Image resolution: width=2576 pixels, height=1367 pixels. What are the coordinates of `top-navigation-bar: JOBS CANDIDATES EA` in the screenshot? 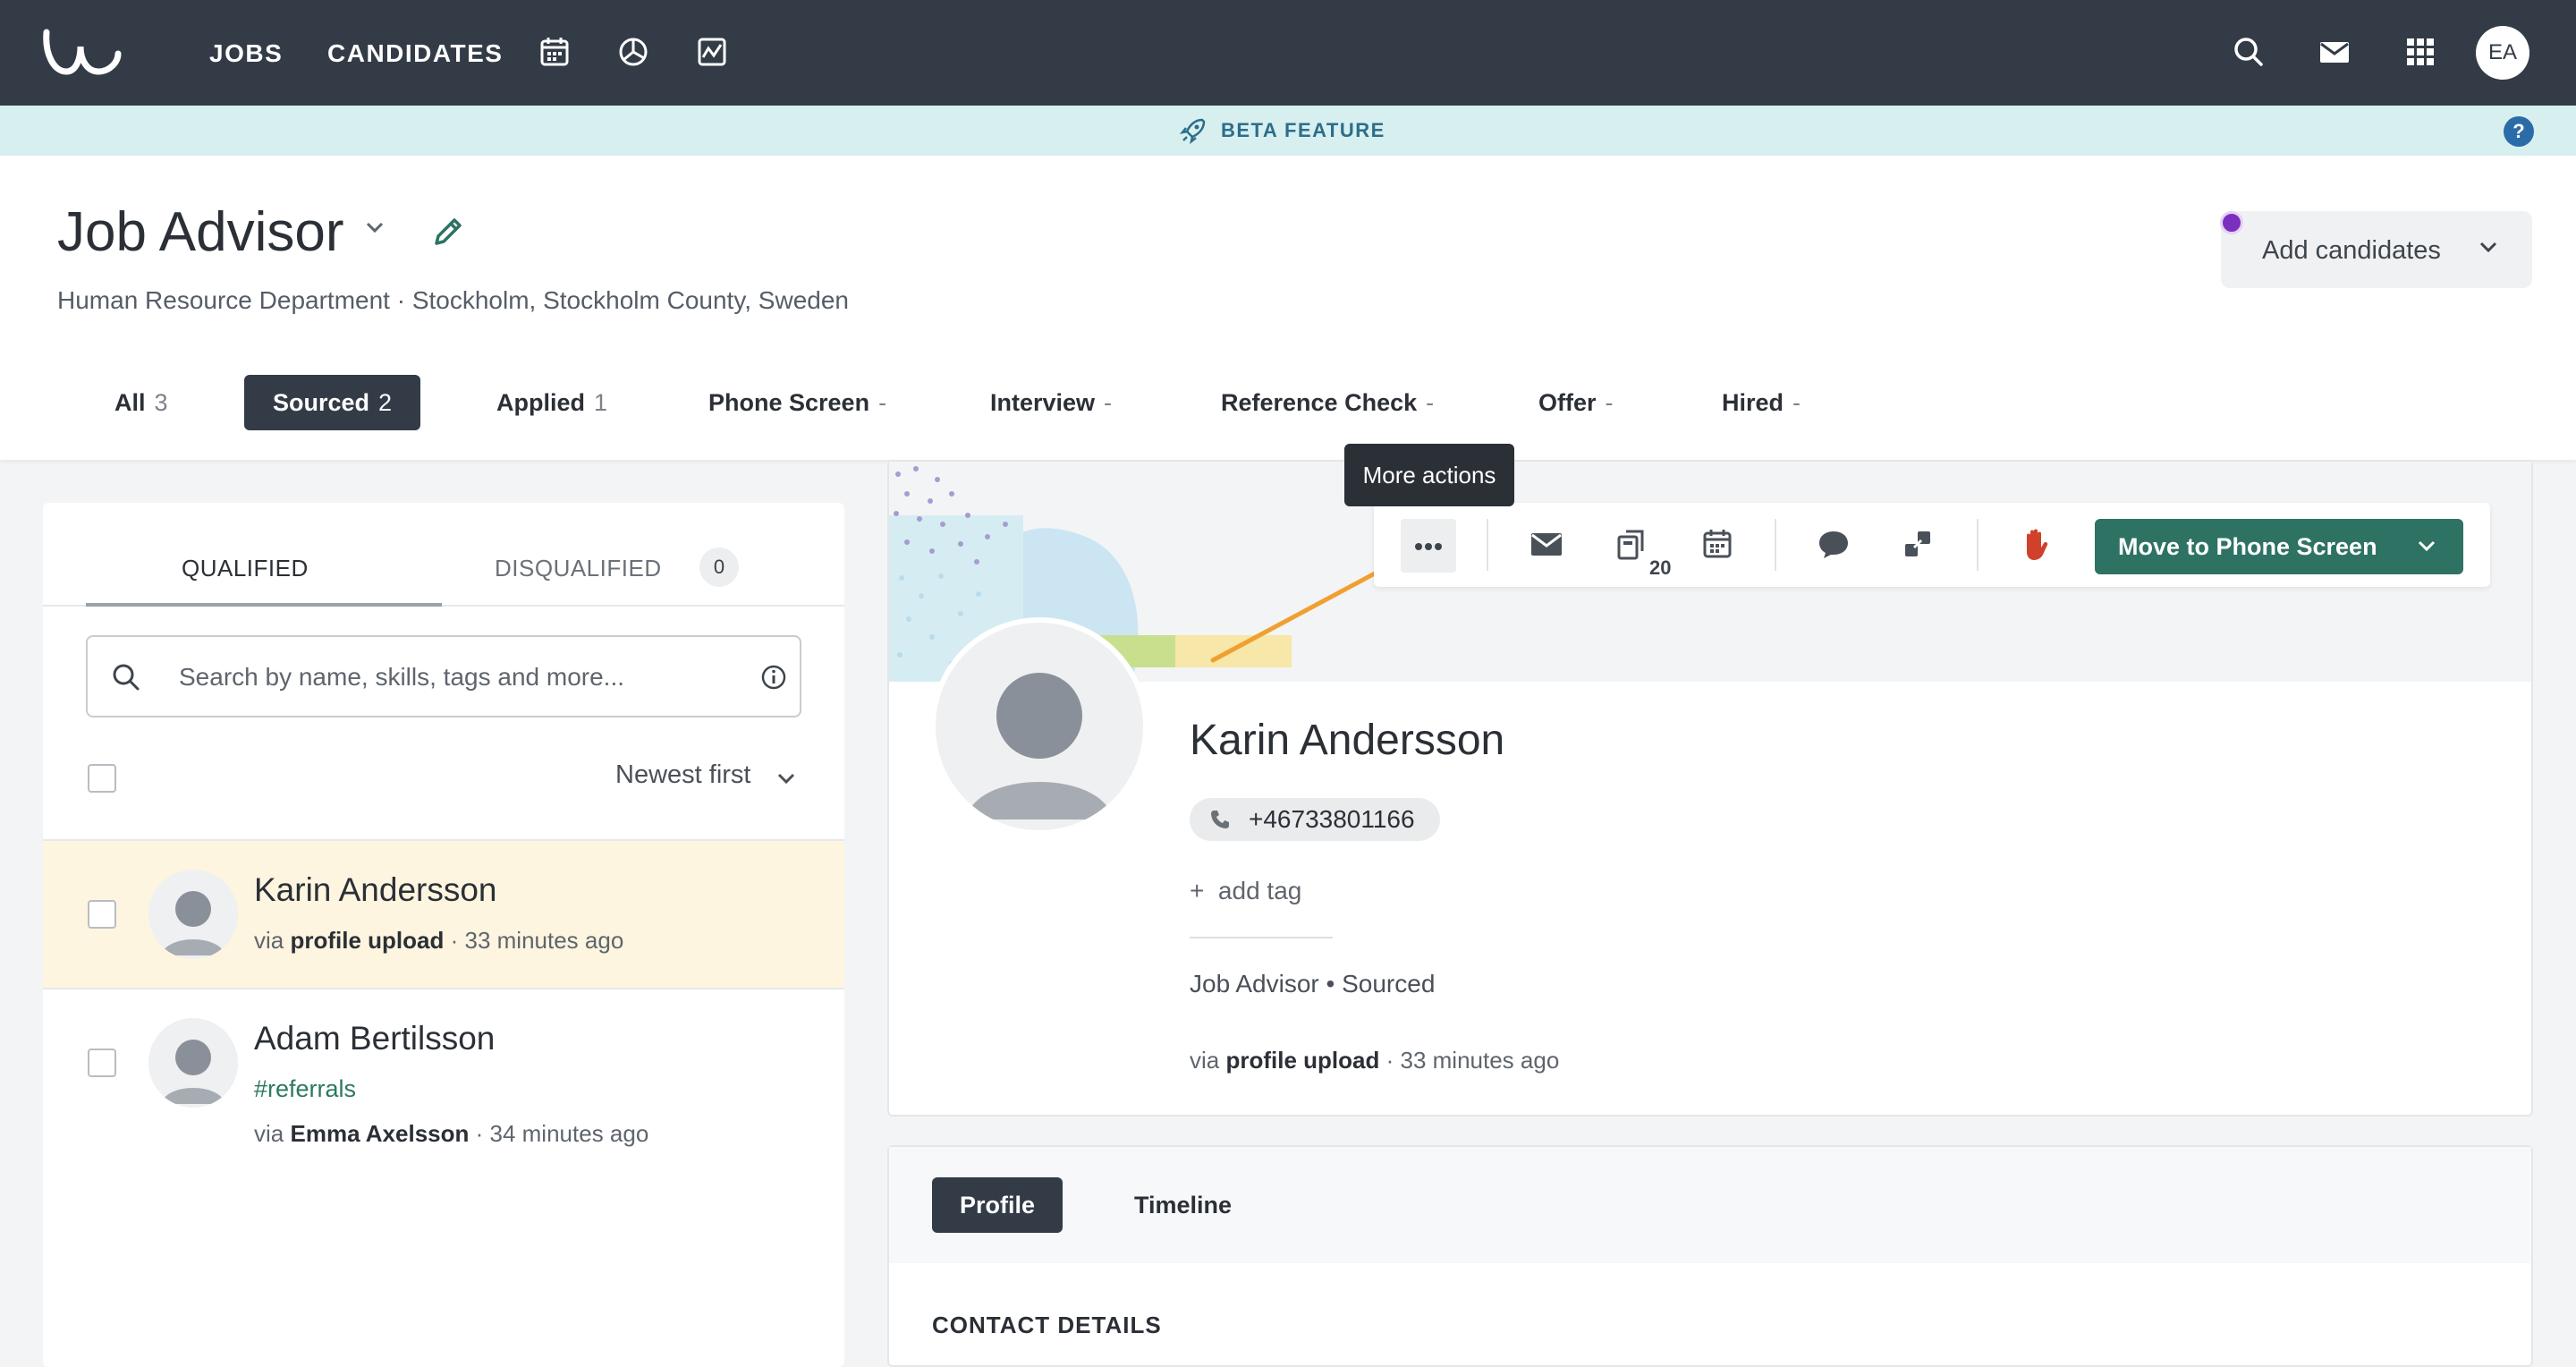 It's located at (1288, 53).